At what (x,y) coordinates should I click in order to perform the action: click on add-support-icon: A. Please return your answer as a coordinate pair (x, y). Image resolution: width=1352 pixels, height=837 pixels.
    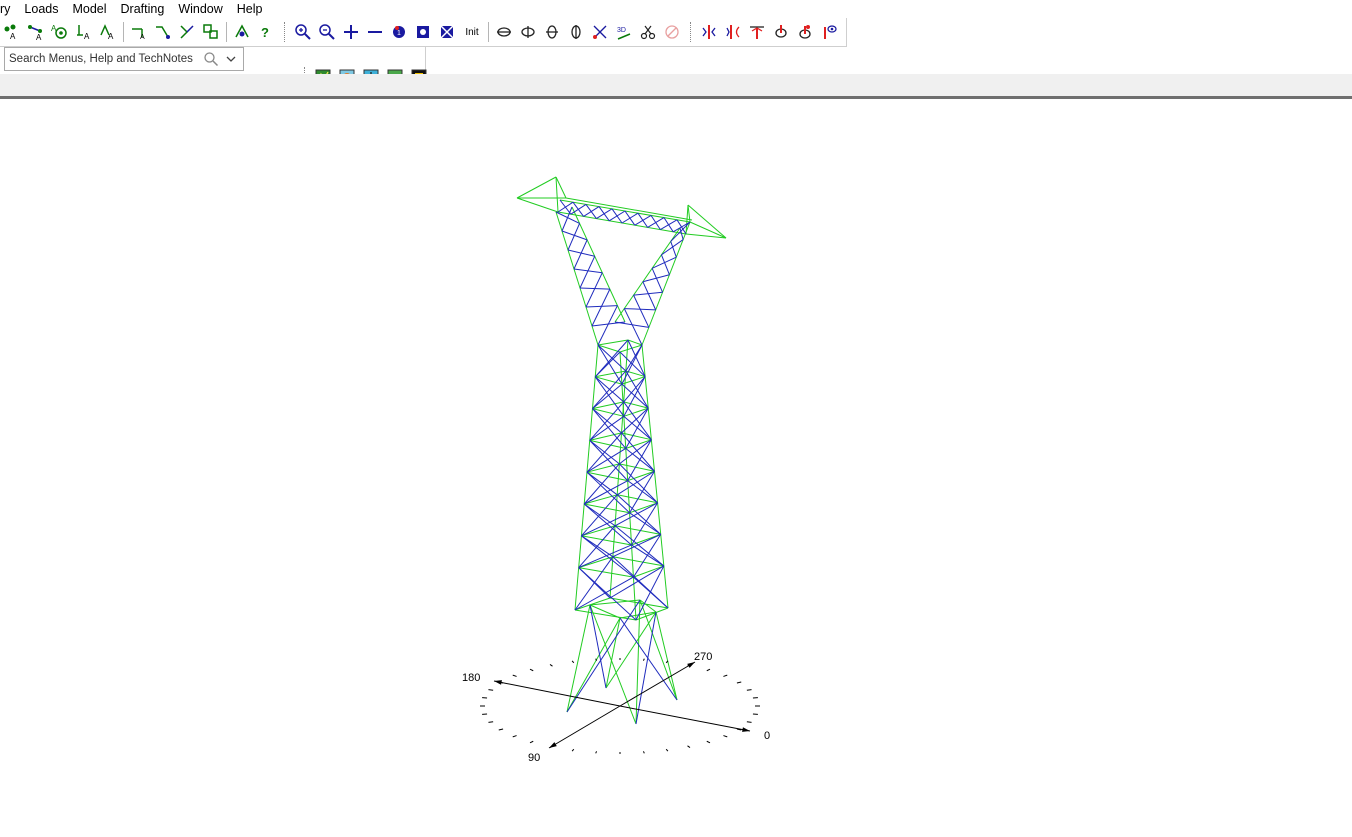
    Looking at the image, I should click on (60, 32).